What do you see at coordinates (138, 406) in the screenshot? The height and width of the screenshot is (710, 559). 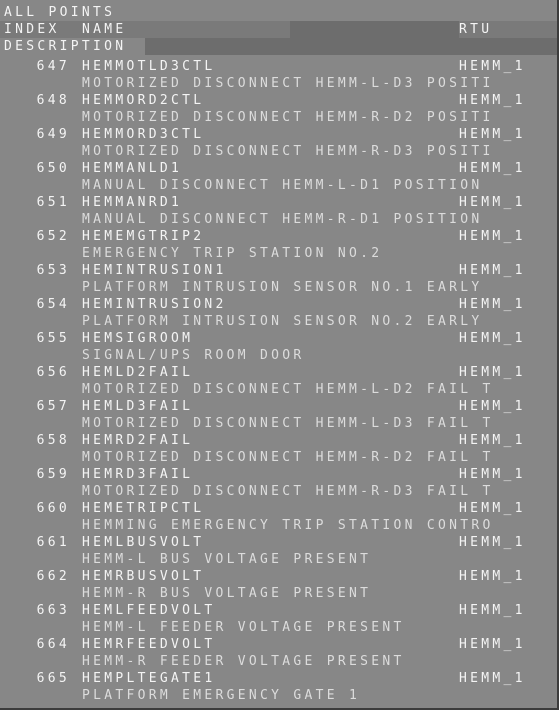 I see `point-name: HEMLD3FAIL` at bounding box center [138, 406].